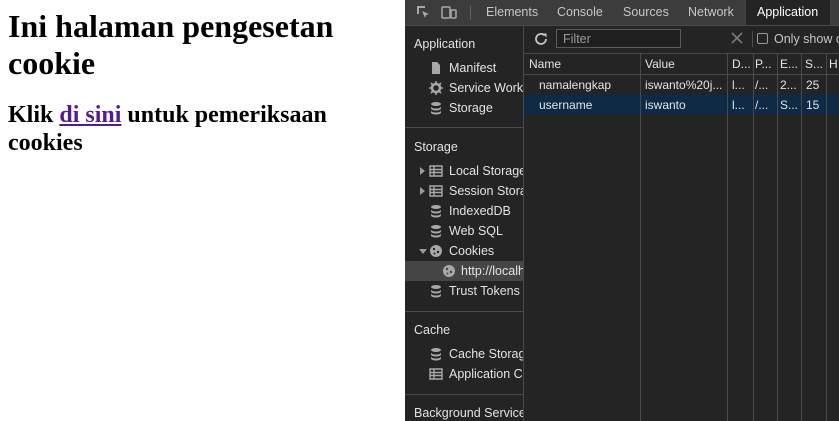 Image resolution: width=839 pixels, height=421 pixels. I want to click on toolbar-divider, so click(470, 12).